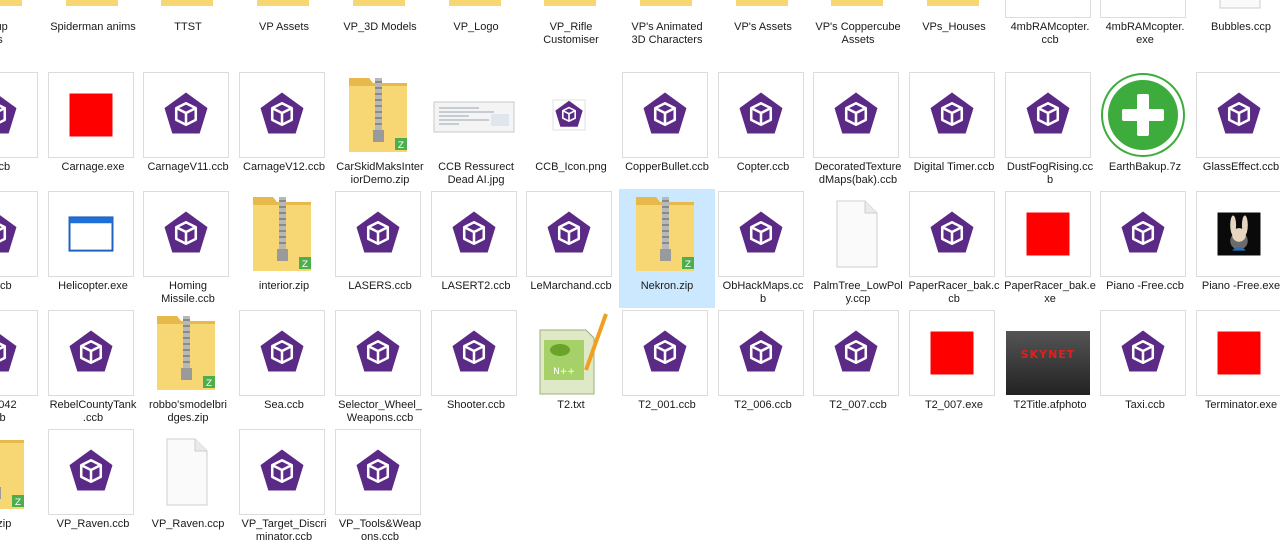 The height and width of the screenshot is (546, 1280). What do you see at coordinates (93, 129) in the screenshot?
I see `file-item: Carnage.exe` at bounding box center [93, 129].